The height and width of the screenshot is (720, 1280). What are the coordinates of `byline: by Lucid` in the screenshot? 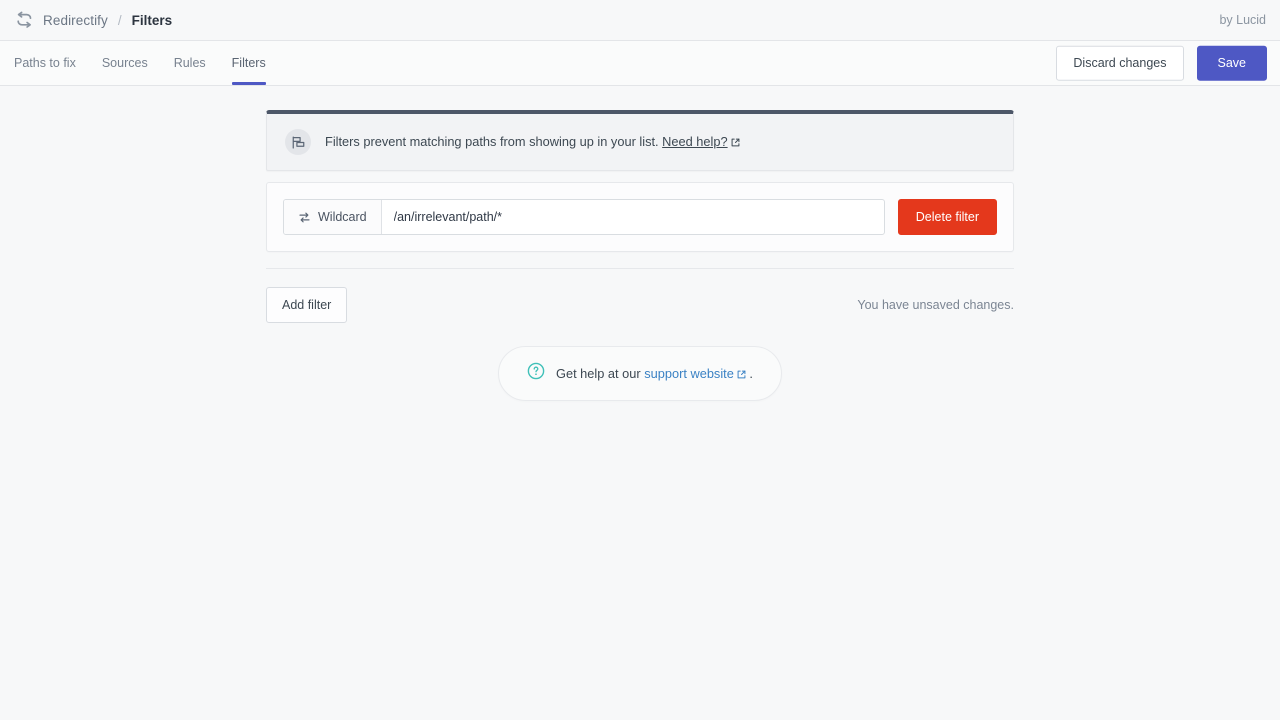 It's located at (1242, 20).